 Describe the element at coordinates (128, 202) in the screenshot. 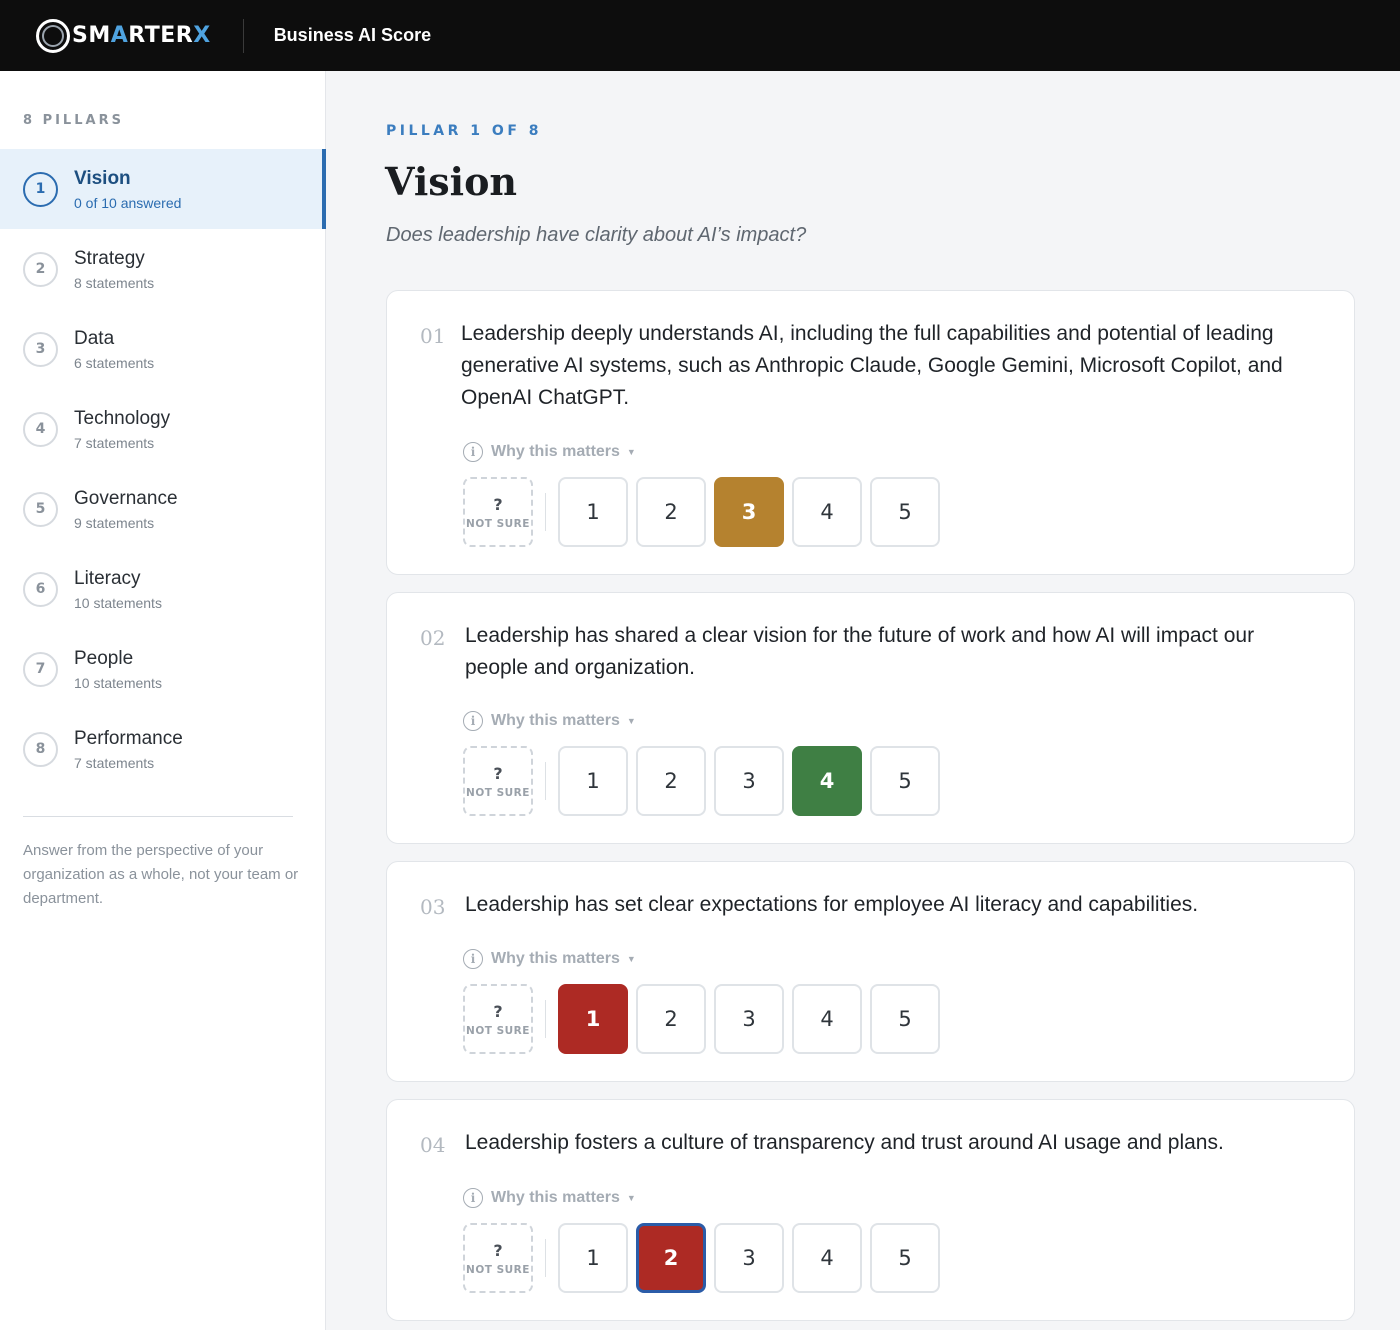

I see `pillar-status: 0 of 10 answered` at that location.